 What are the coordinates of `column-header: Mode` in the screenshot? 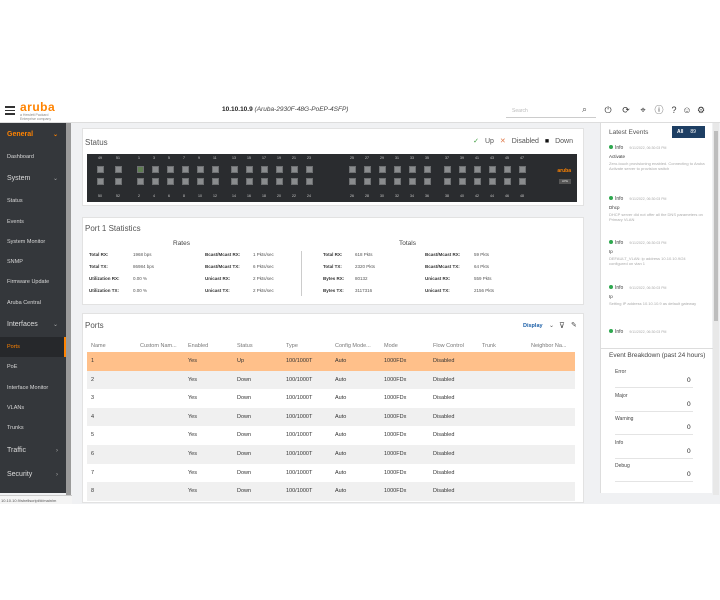 It's located at (391, 346).